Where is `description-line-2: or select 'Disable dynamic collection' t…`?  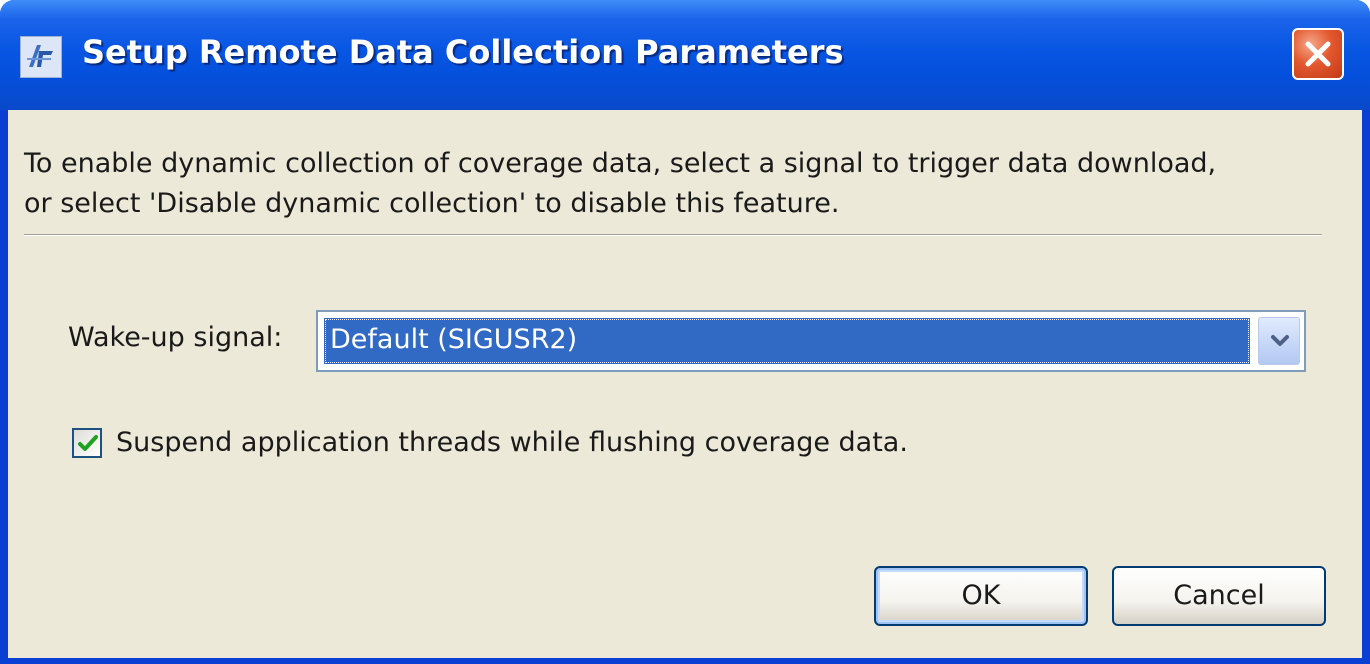 description-line-2: or select 'Disable dynamic collection' t… is located at coordinates (432, 203).